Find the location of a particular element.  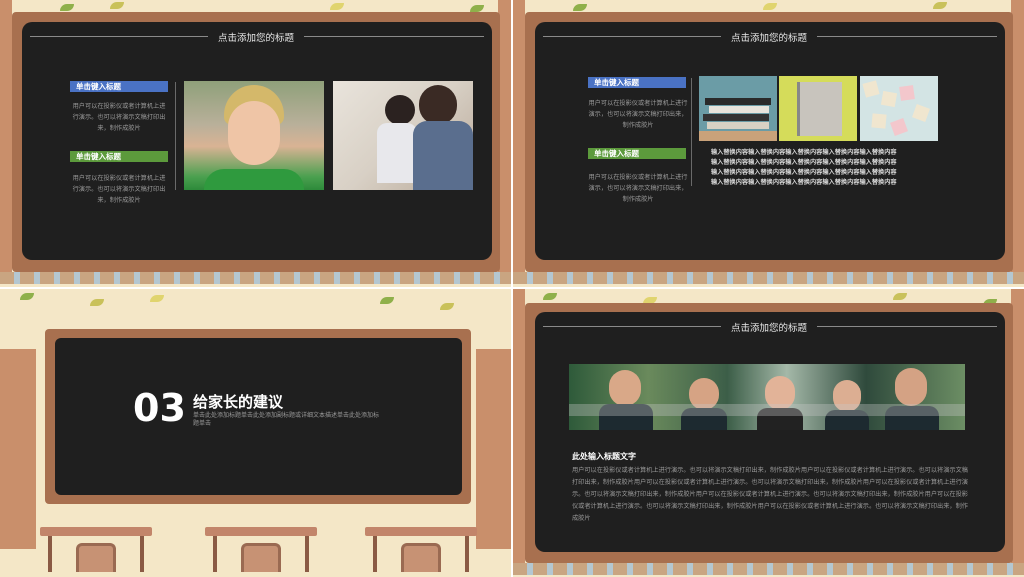

letter-tiles-photo is located at coordinates (899, 108).